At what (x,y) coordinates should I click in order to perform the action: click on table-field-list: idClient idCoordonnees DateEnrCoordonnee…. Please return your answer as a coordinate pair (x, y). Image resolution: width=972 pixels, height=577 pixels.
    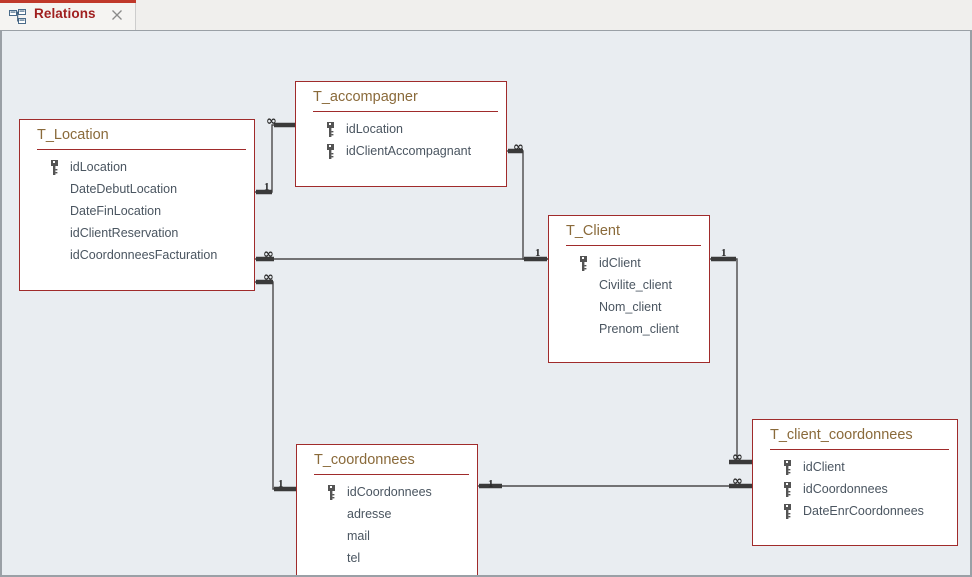
    Looking at the image, I should click on (855, 491).